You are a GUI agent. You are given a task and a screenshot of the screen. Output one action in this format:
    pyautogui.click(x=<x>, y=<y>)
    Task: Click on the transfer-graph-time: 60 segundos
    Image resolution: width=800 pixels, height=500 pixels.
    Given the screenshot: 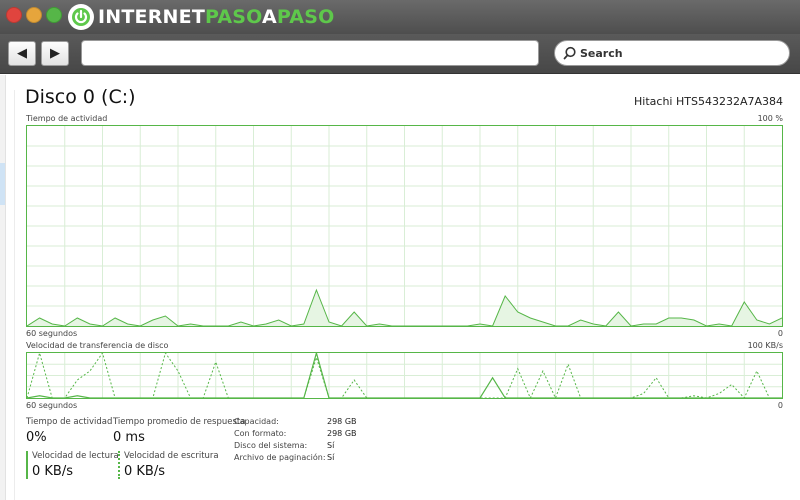 What is the action you would take?
    pyautogui.click(x=52, y=405)
    